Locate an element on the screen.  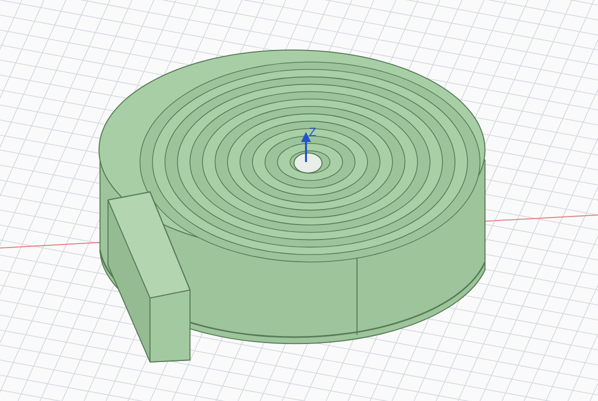
z-axis-arrow is located at coordinates (306, 147).